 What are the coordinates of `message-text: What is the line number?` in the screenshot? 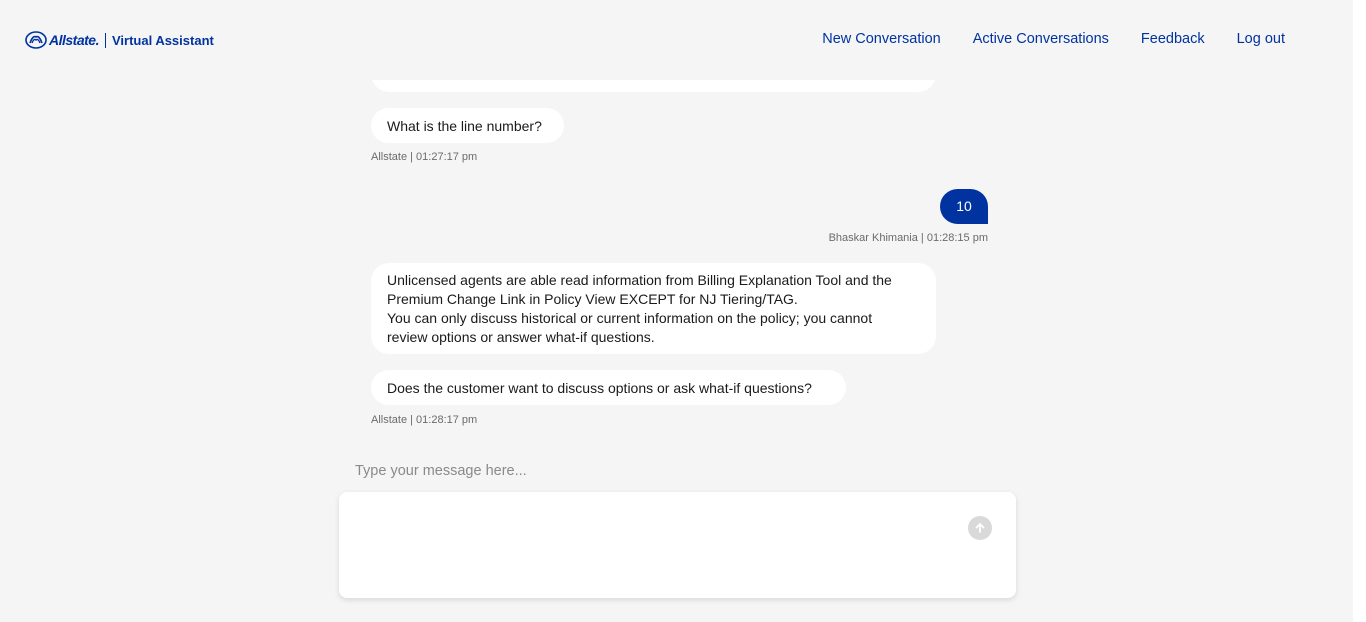 It's located at (464, 126).